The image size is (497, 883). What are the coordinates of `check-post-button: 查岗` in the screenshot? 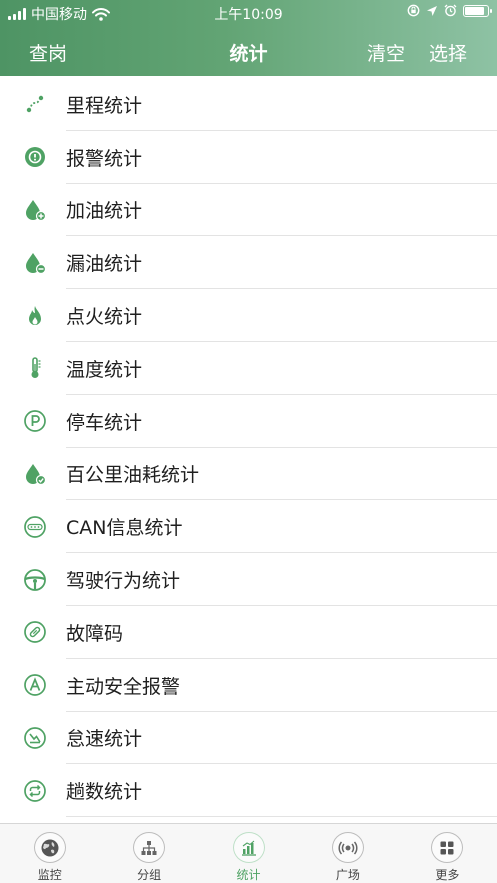 It's located at (48, 52).